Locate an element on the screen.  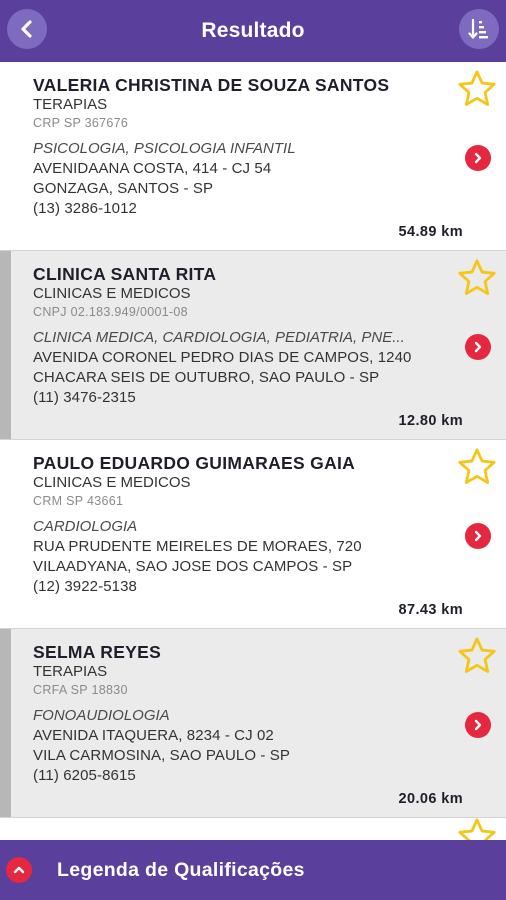
provider-phone: (12) 3922-5138 is located at coordinates (269, 587).